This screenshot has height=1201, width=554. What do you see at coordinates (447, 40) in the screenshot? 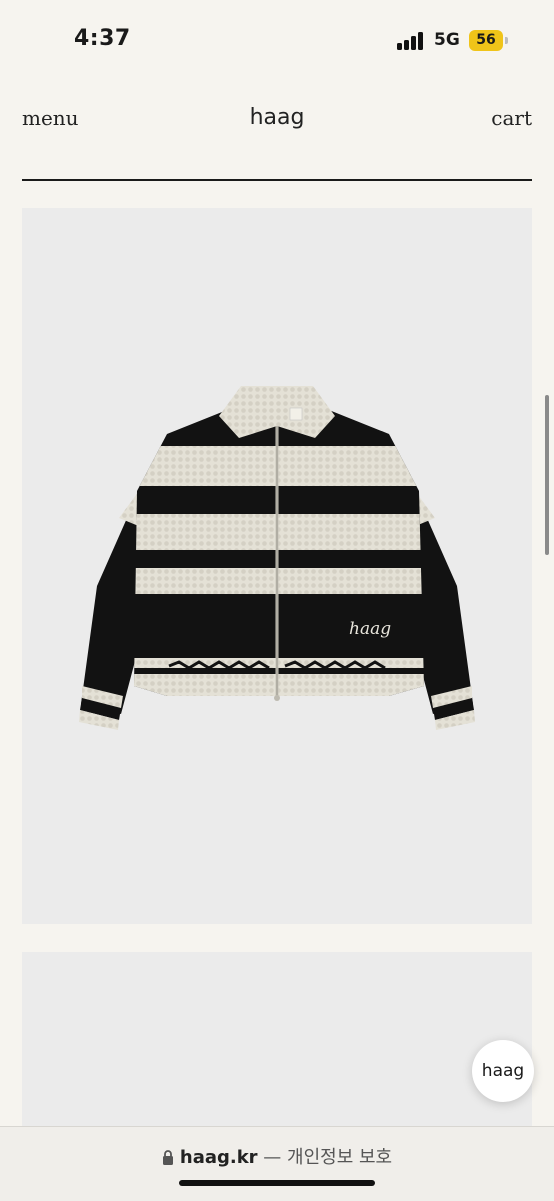
I see `network-type: 5G` at bounding box center [447, 40].